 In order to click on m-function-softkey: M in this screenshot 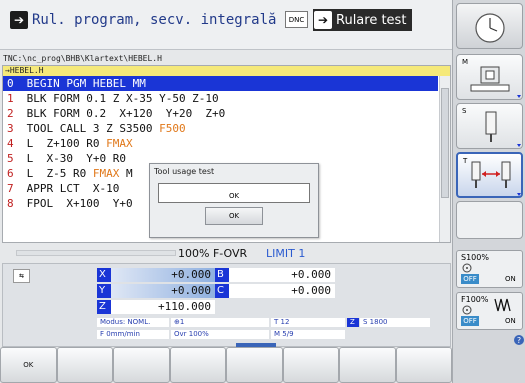, I will do `click(489, 77)`.